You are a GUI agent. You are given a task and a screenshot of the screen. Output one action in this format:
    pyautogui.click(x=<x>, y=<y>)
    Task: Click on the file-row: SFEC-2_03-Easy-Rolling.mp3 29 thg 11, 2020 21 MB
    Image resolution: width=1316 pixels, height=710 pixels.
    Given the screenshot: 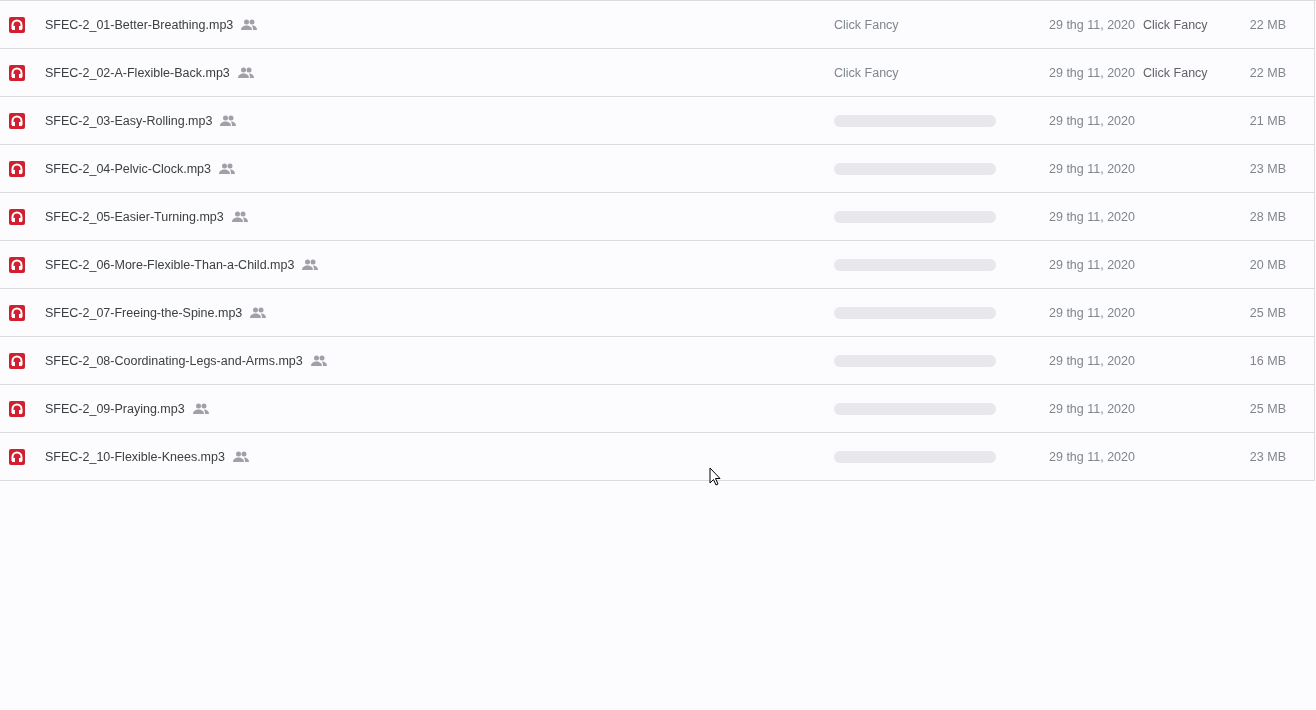 What is the action you would take?
    pyautogui.click(x=657, y=121)
    